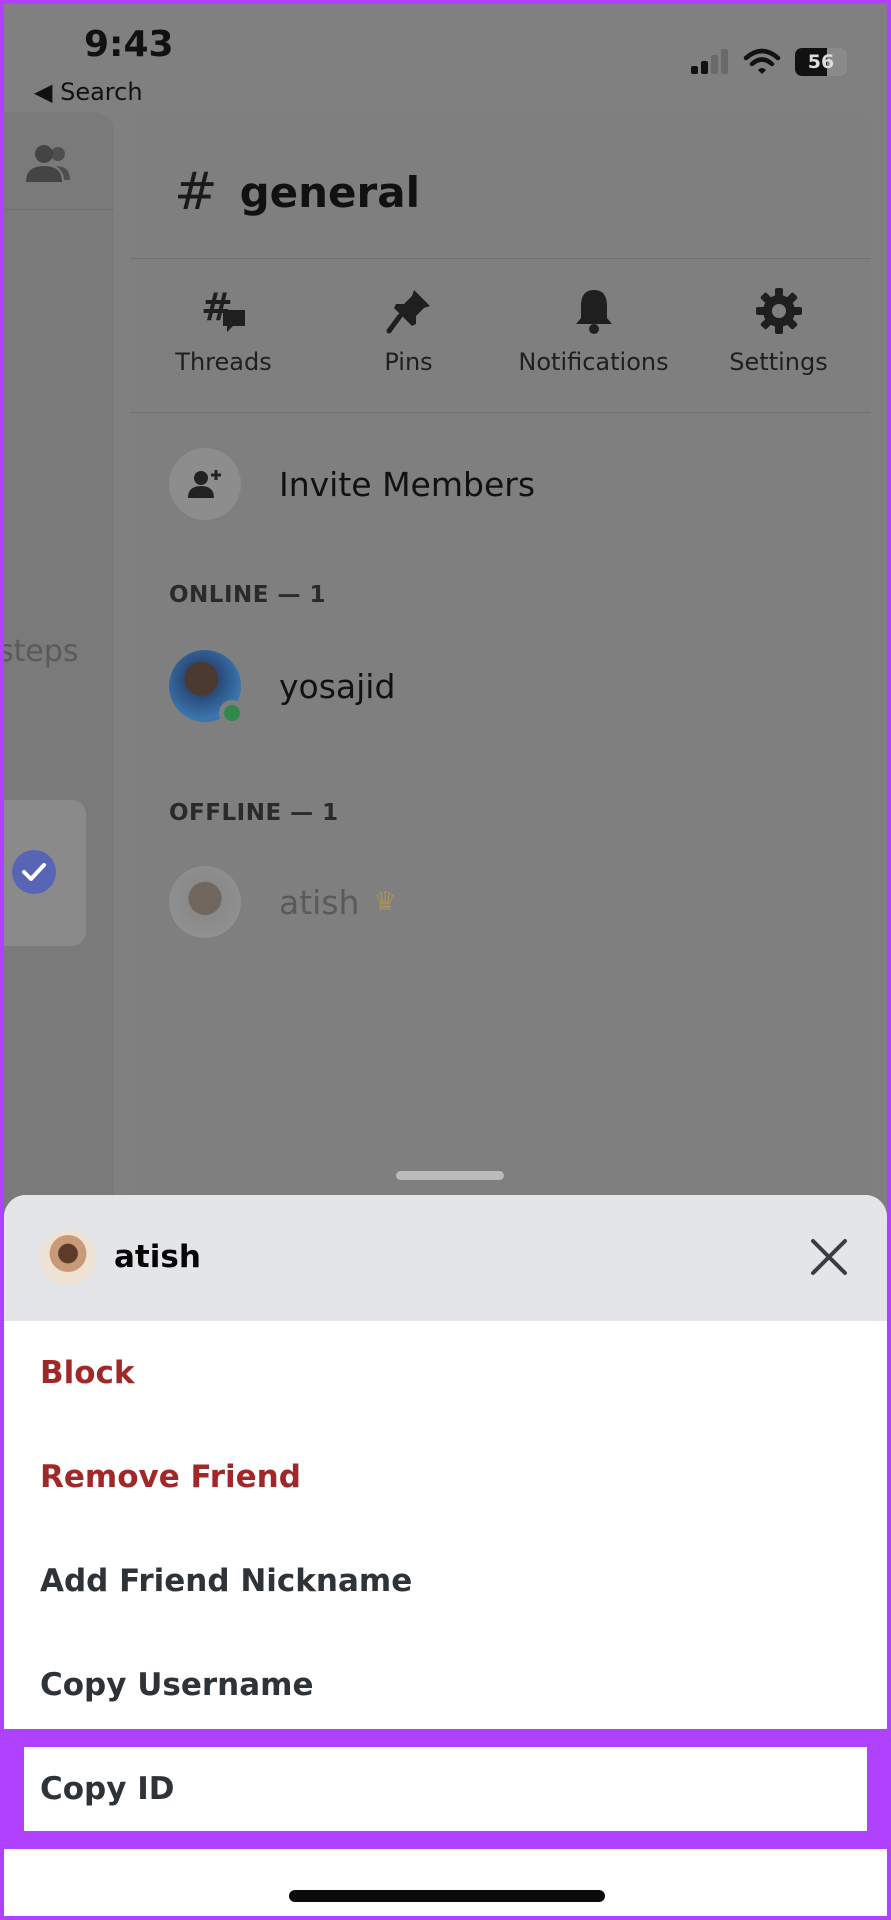 The height and width of the screenshot is (1920, 891). Describe the element at coordinates (501, 412) in the screenshot. I see `actions-divider` at that location.